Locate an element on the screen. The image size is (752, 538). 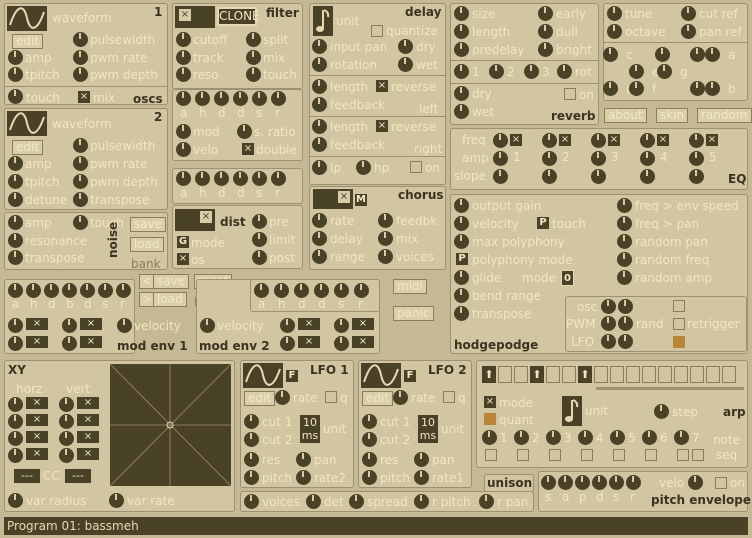
noise-touch-knob is located at coordinates (80, 222).